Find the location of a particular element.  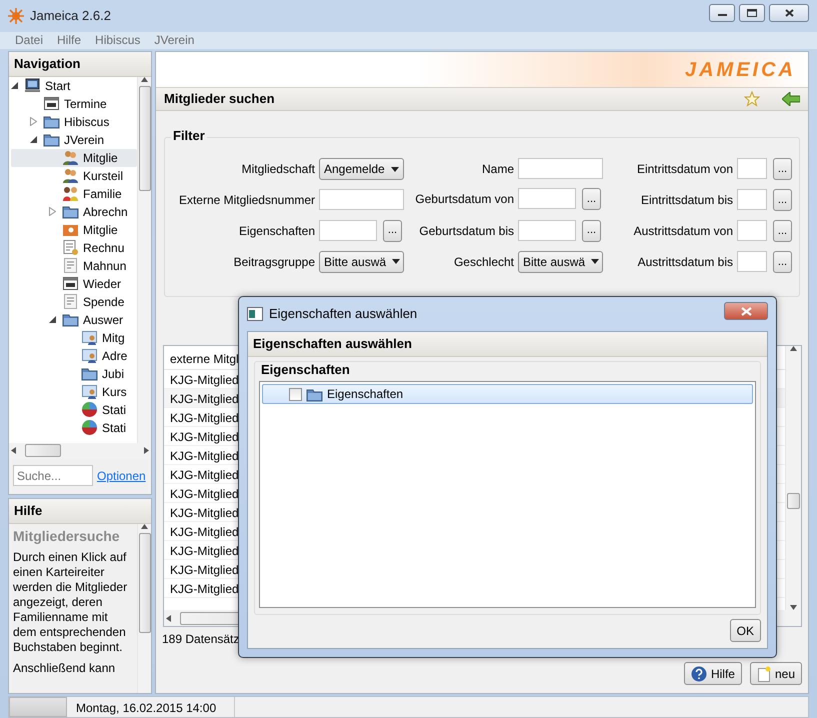

checkbox is located at coordinates (295, 394).